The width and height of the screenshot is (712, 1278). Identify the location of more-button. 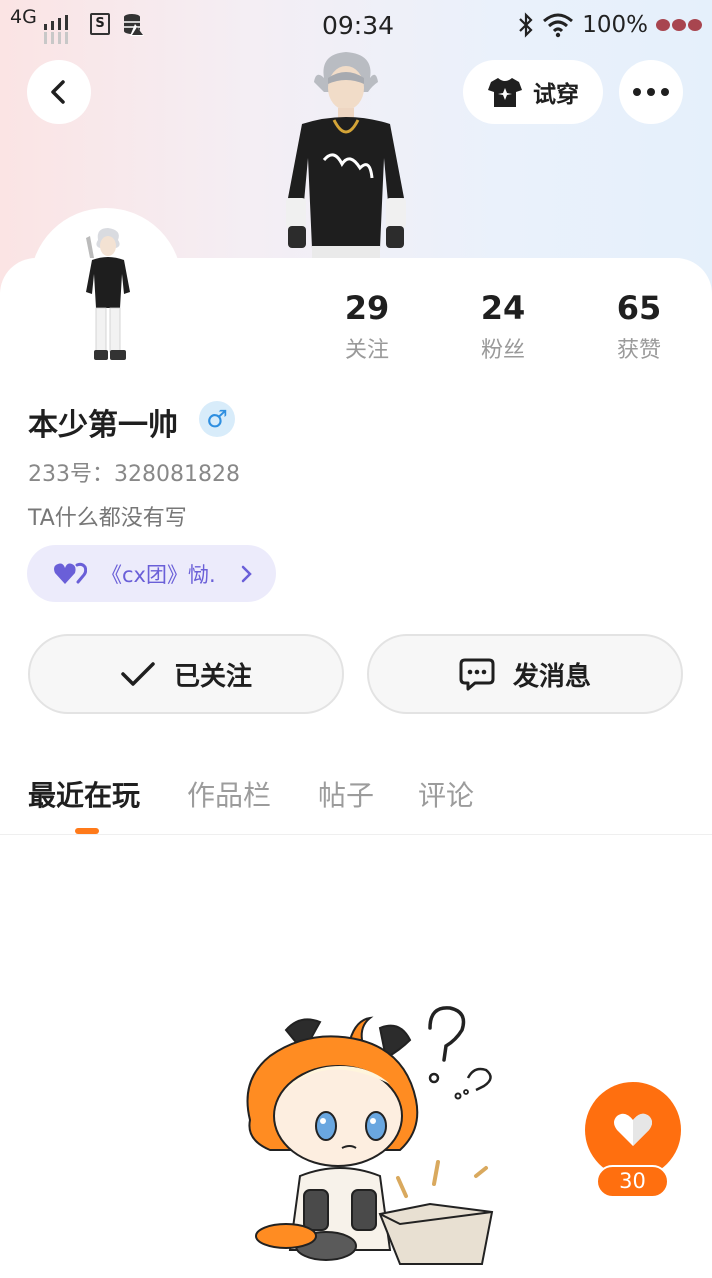
(651, 92).